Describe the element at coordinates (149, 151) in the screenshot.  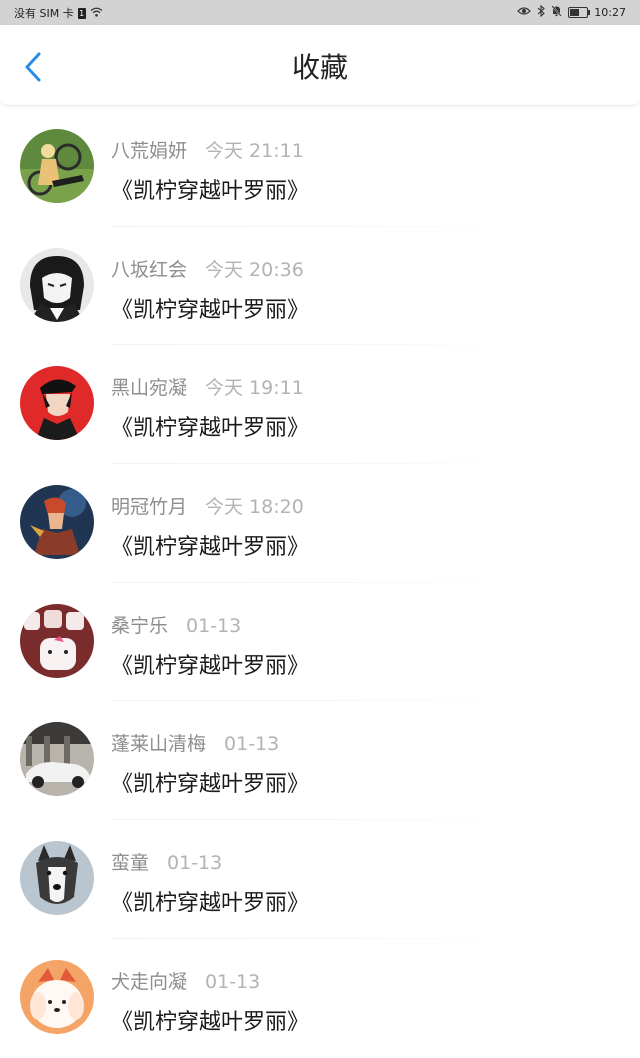
I see `user-name: 八荒娟妍` at that location.